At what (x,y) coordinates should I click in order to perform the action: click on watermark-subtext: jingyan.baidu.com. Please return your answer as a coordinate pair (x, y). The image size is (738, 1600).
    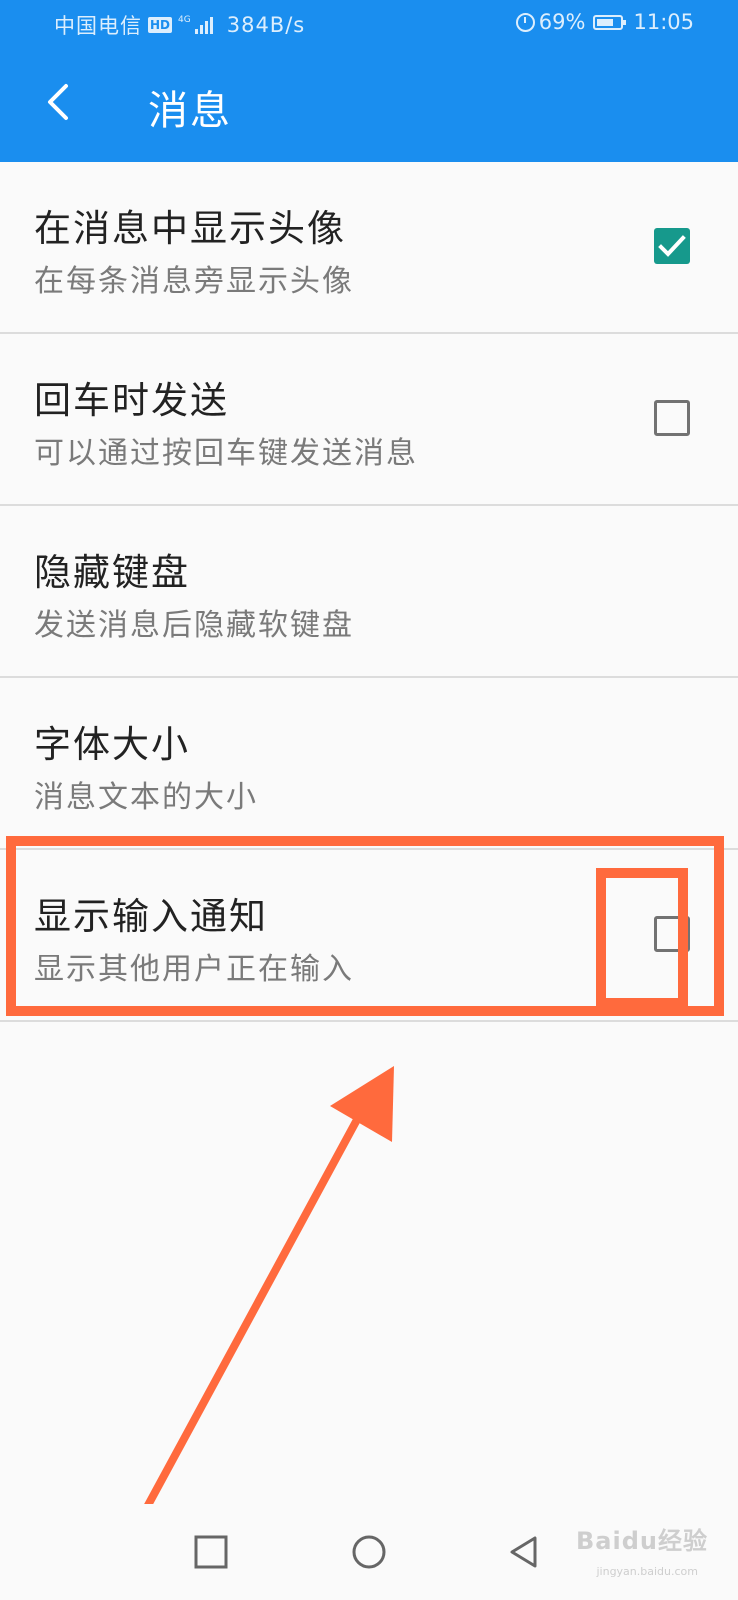
    Looking at the image, I should click on (647, 1571).